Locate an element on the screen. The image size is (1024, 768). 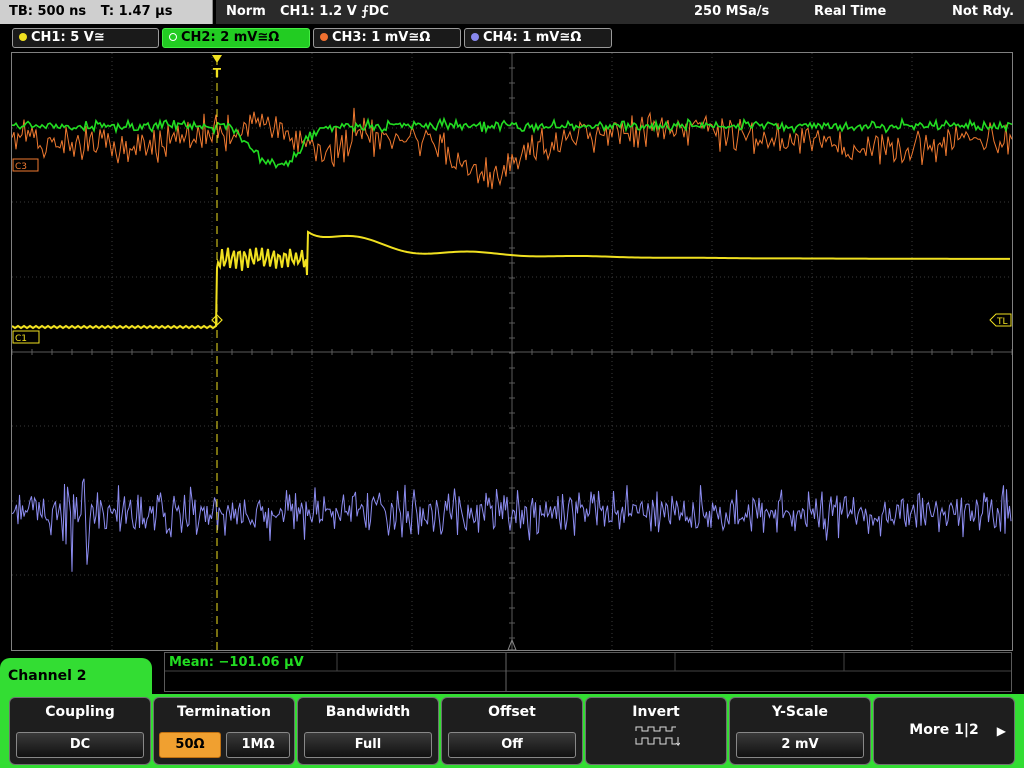
invert-softkey: Invert is located at coordinates (656, 731).